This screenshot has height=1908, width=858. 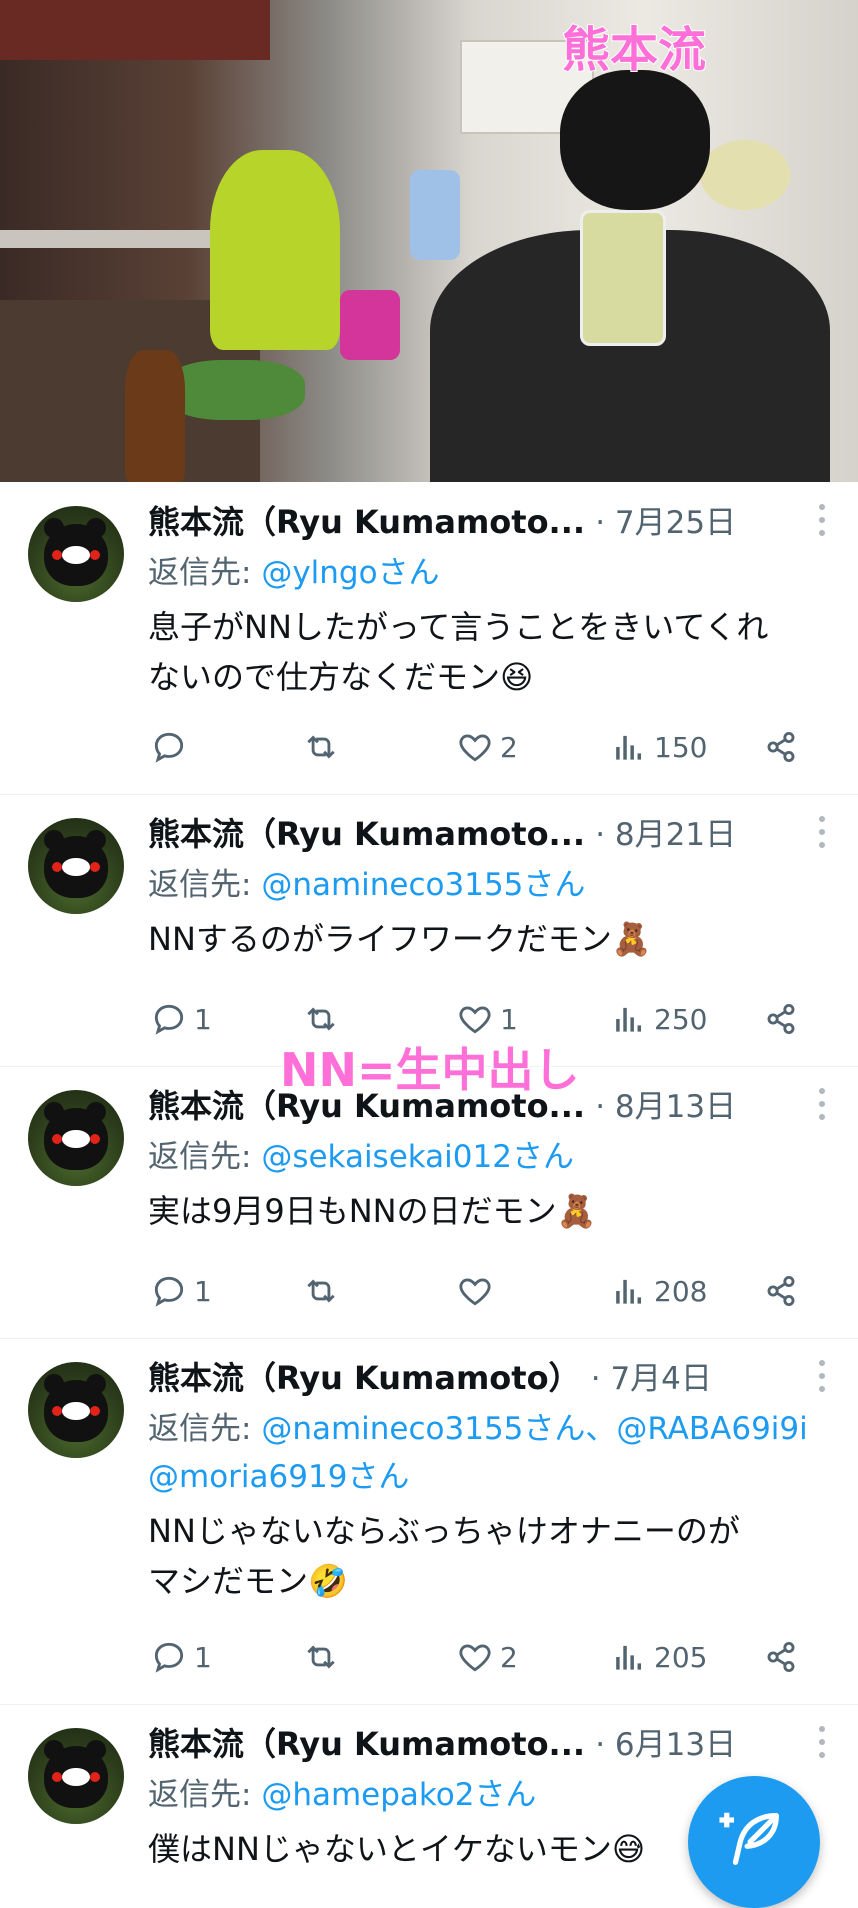 I want to click on reply-handles: @hamepako2さん, so click(x=398, y=1795).